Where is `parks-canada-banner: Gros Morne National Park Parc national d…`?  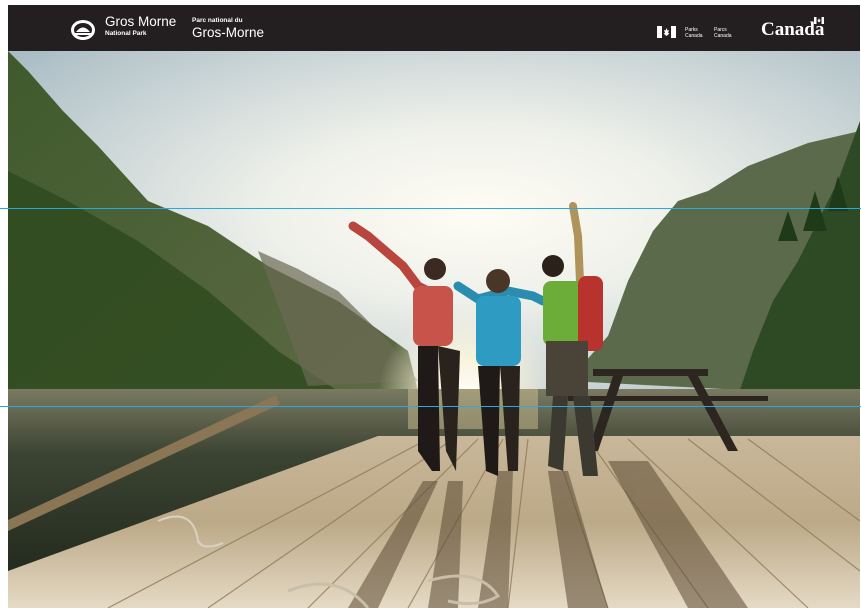 parks-canada-banner: Gros Morne National Park Parc national d… is located at coordinates (434, 28).